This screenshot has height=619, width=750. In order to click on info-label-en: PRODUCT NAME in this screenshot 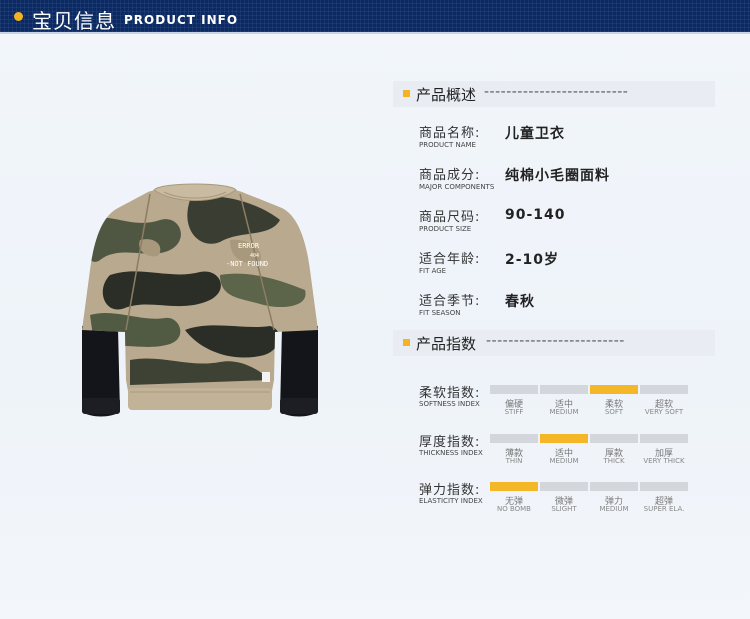, I will do `click(447, 145)`.